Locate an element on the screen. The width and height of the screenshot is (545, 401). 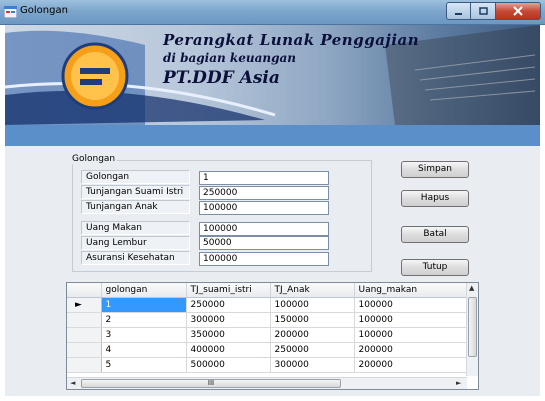
column-header-tj-anak: TJ_Anak is located at coordinates (312, 290).